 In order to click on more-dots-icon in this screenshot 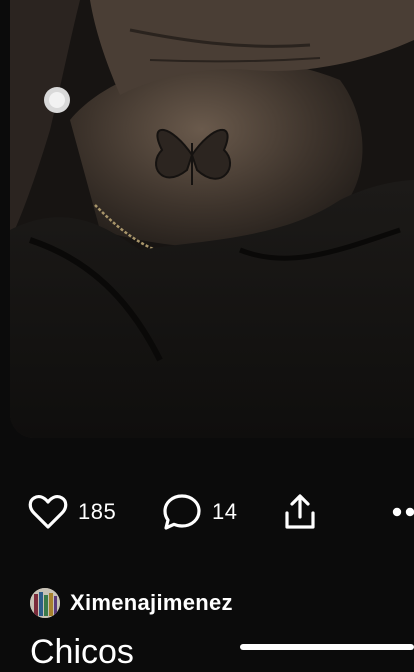, I will do `click(403, 512)`.